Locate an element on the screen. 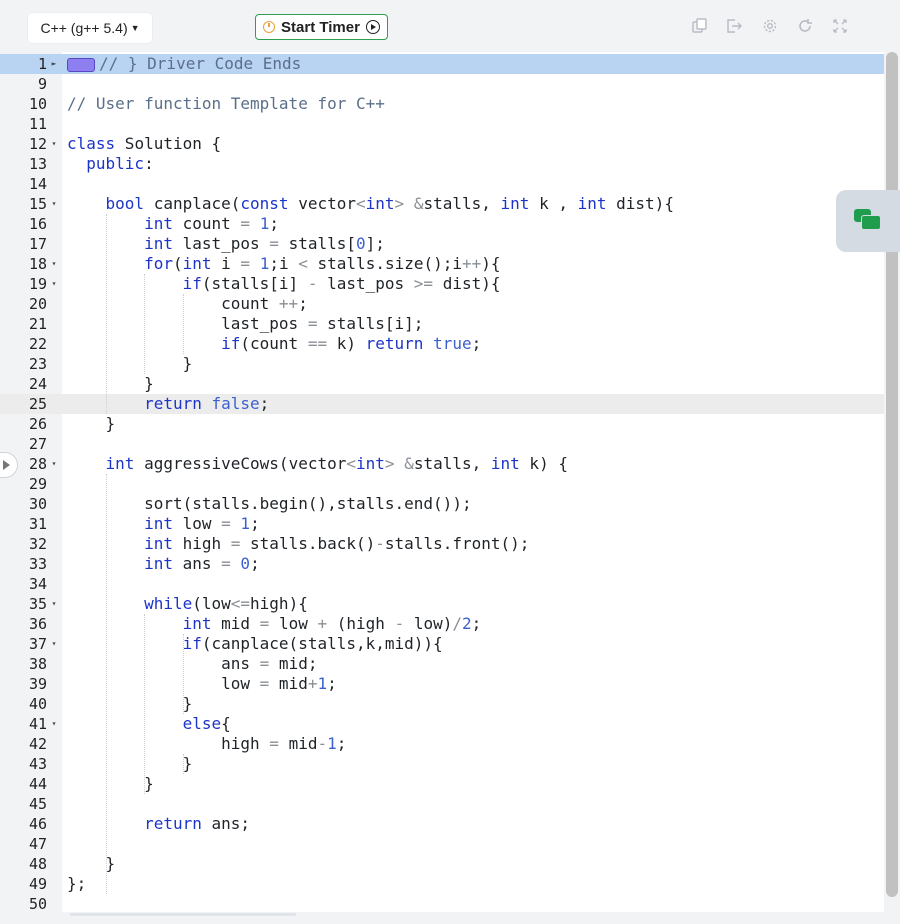 The image size is (900, 924). line-number: 36 is located at coordinates (37, 624).